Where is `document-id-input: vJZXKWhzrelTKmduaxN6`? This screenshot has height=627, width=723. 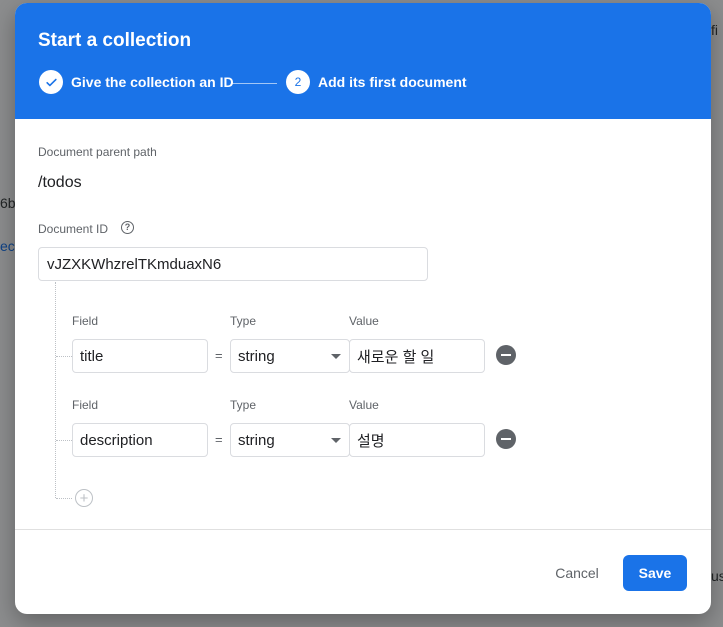
document-id-input: vJZXKWhzrelTKmduaxN6 is located at coordinates (233, 264).